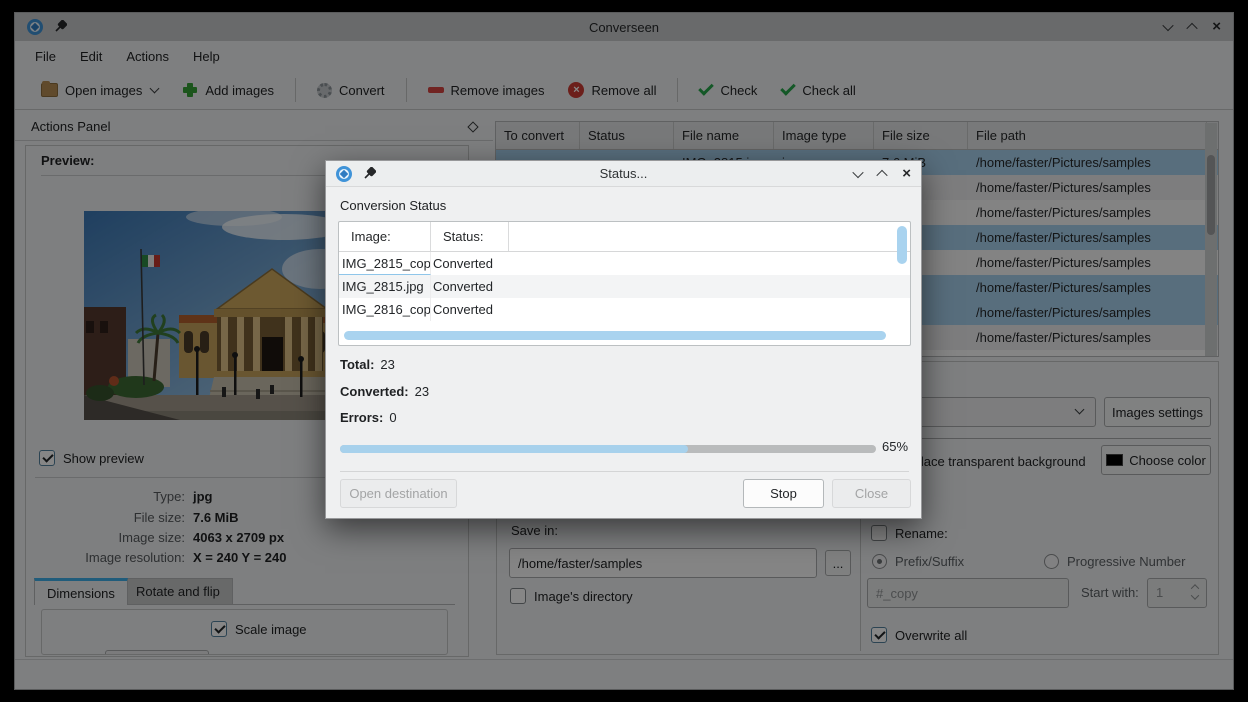  What do you see at coordinates (385, 286) in the screenshot?
I see `conversion-cell: IMG_2815.jpg` at bounding box center [385, 286].